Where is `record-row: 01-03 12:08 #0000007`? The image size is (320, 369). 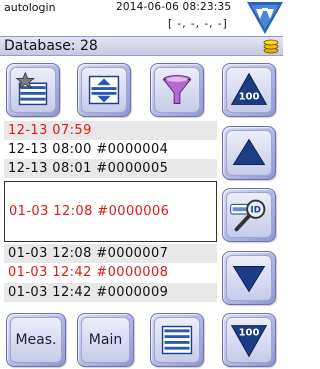
record-row: 01-03 12:08 #0000007 is located at coordinates (110, 253).